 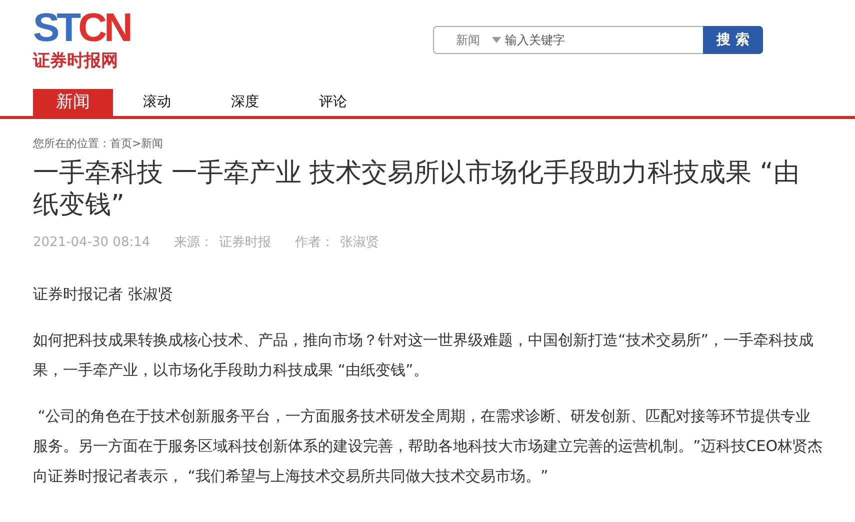 I want to click on dropdown-caret-icon, so click(x=496, y=40).